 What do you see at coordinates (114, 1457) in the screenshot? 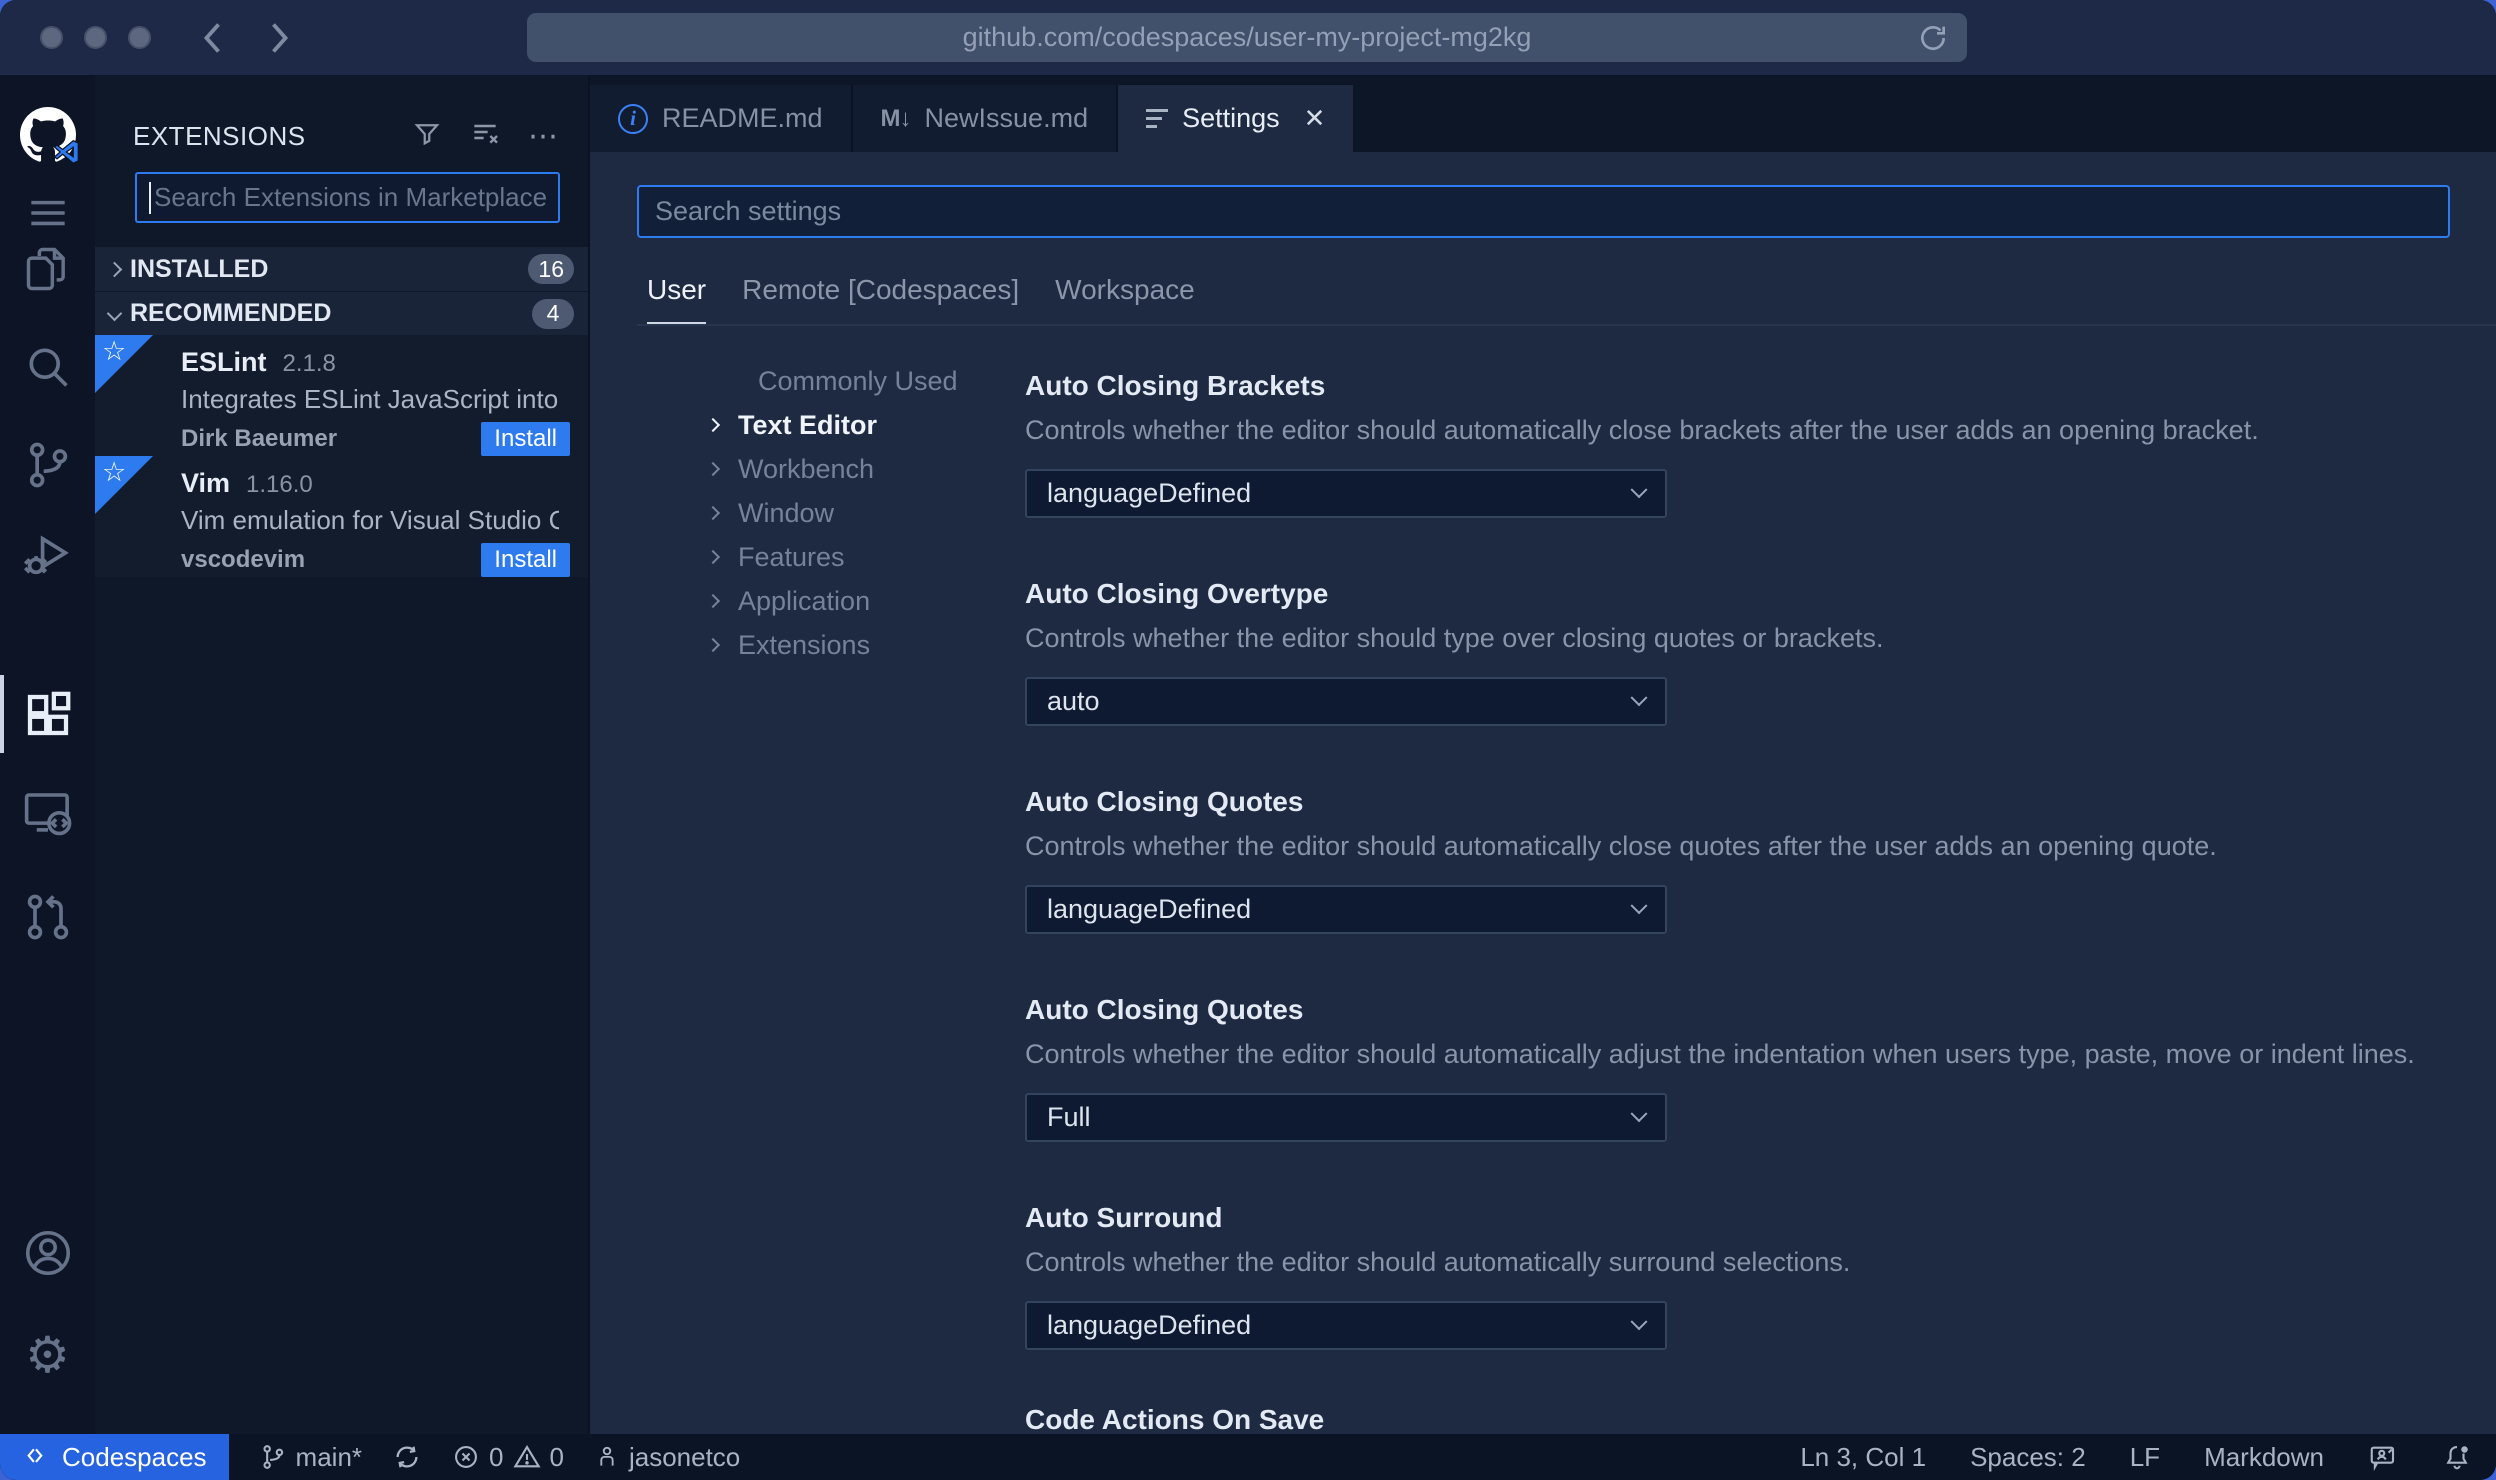
I see `codespaces-remote-button: Codespaces` at bounding box center [114, 1457].